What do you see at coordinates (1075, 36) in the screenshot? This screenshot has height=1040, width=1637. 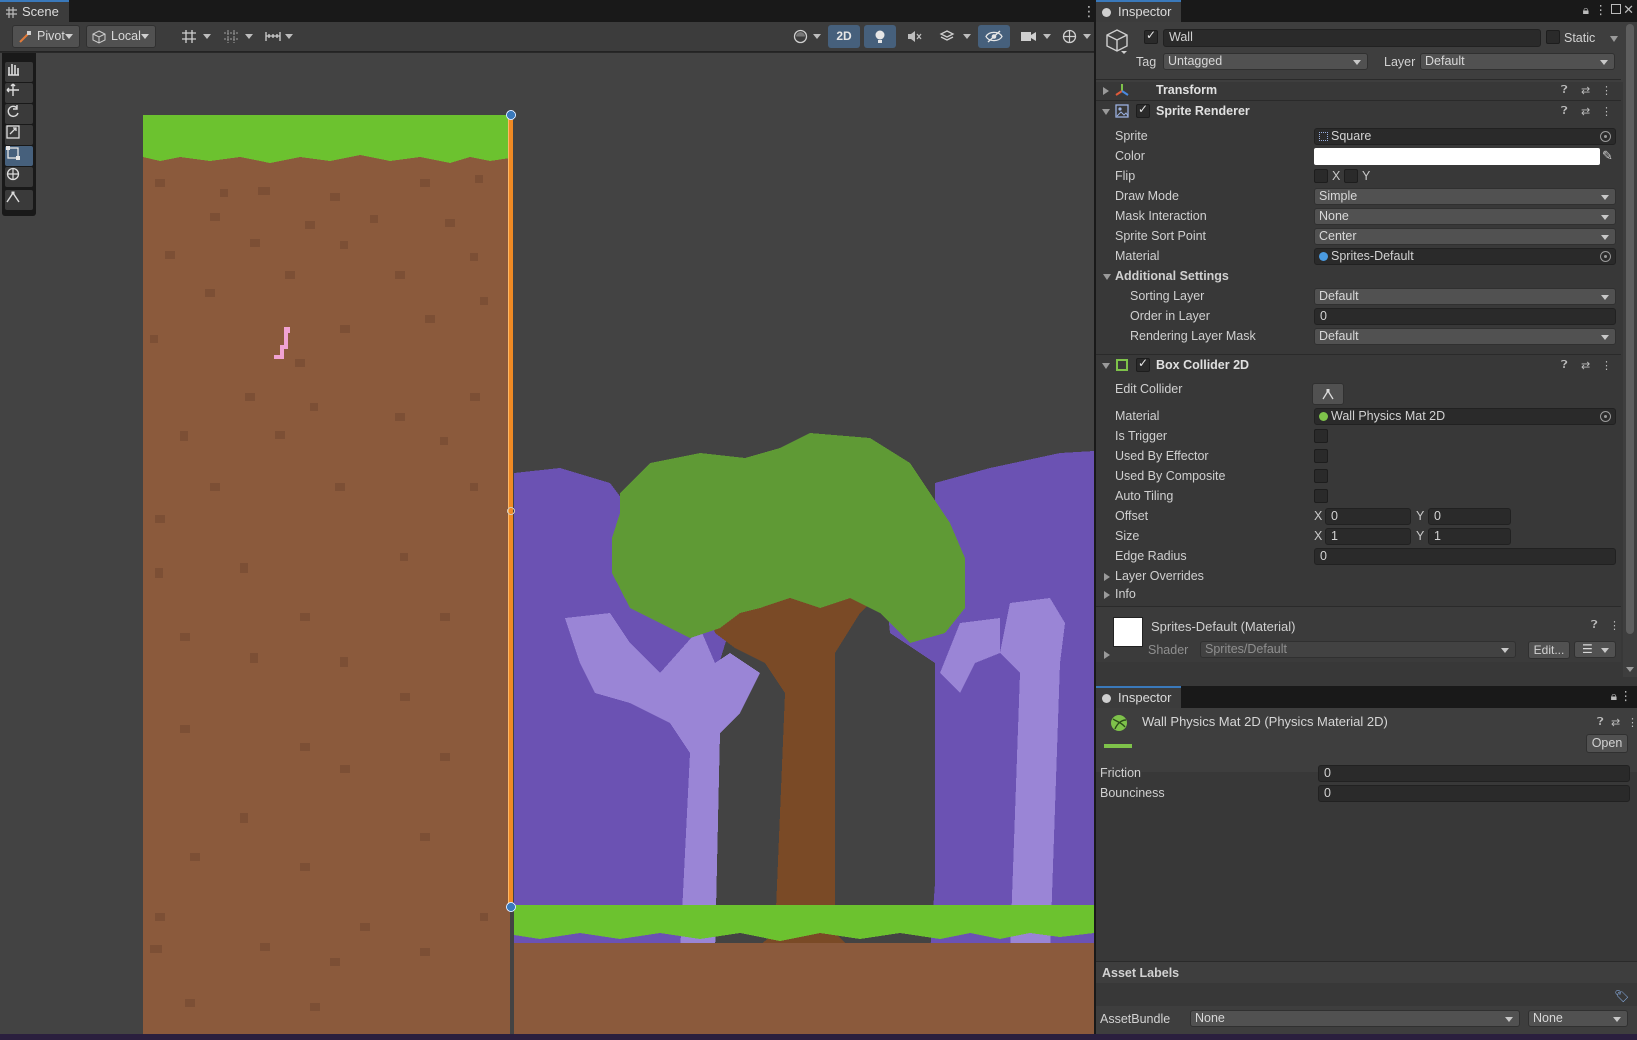 I see `gizmos-dropdown` at bounding box center [1075, 36].